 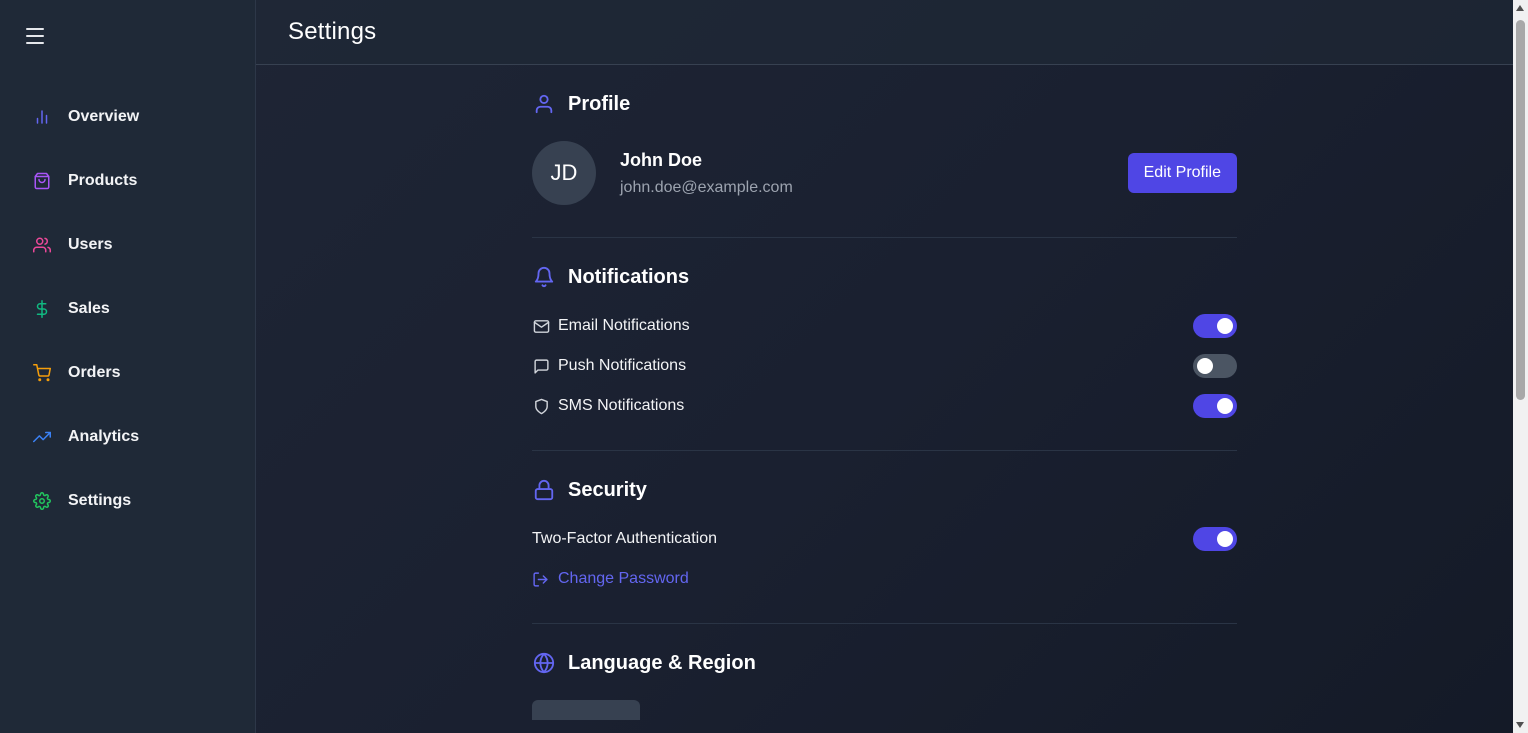 I want to click on hamburger-menu-icon, so click(x=36, y=36).